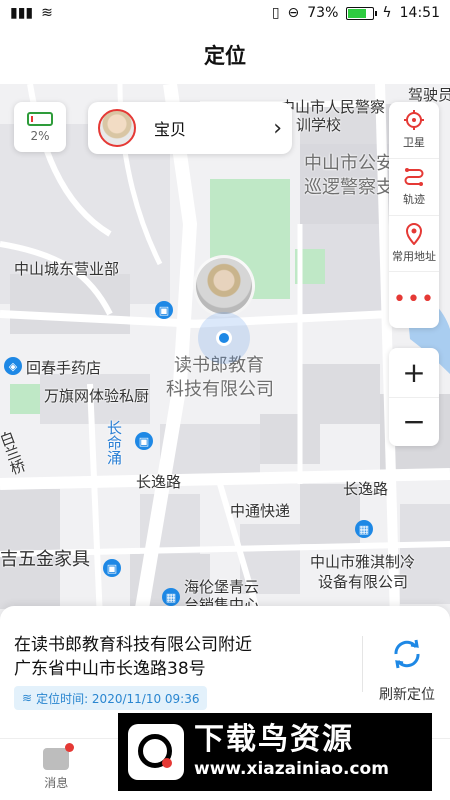  What do you see at coordinates (114, 442) in the screenshot?
I see `map-label-changming: 长命涌` at bounding box center [114, 442].